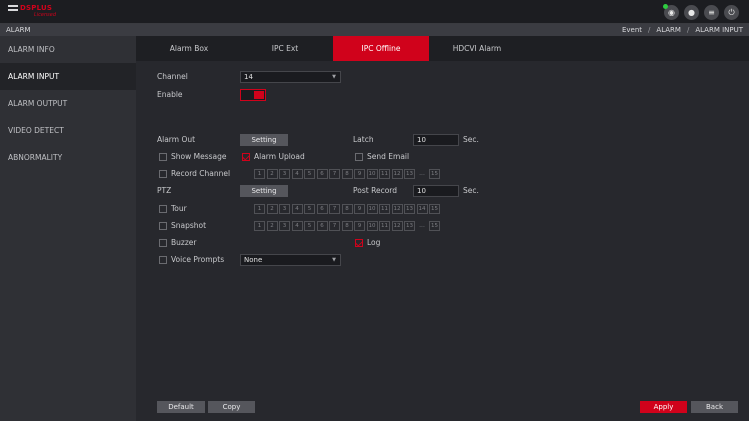  I want to click on record-channel-12: 12, so click(397, 174).